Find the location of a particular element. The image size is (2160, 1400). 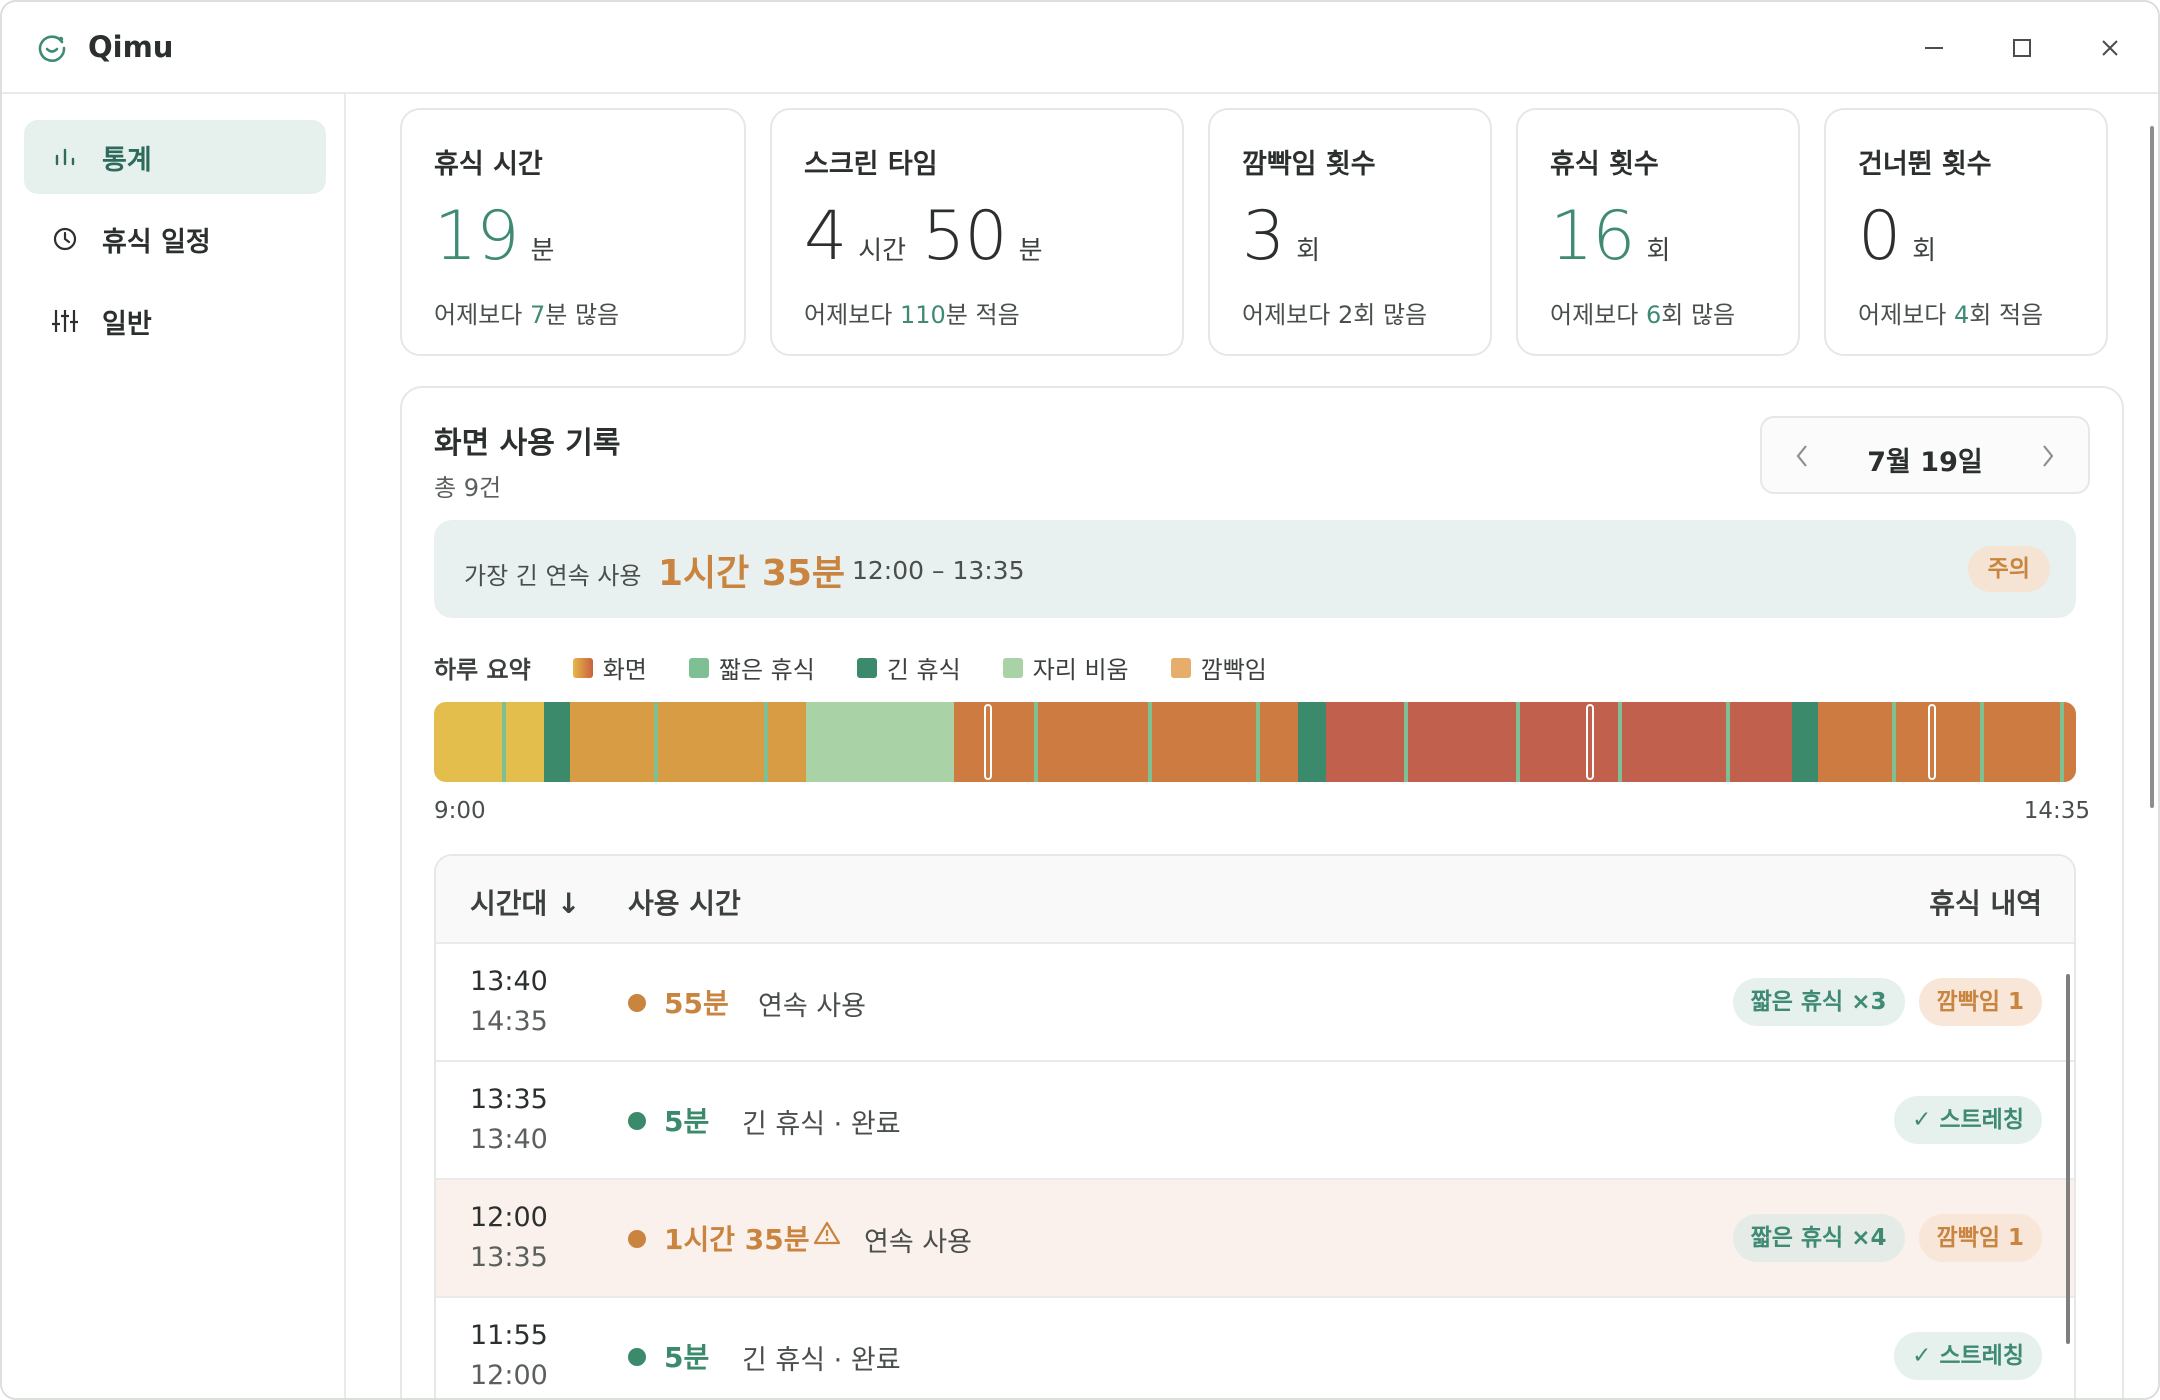

stat-card-break-count: 휴식 횟수 16 회 어제보다 6회 많음 is located at coordinates (1658, 232).